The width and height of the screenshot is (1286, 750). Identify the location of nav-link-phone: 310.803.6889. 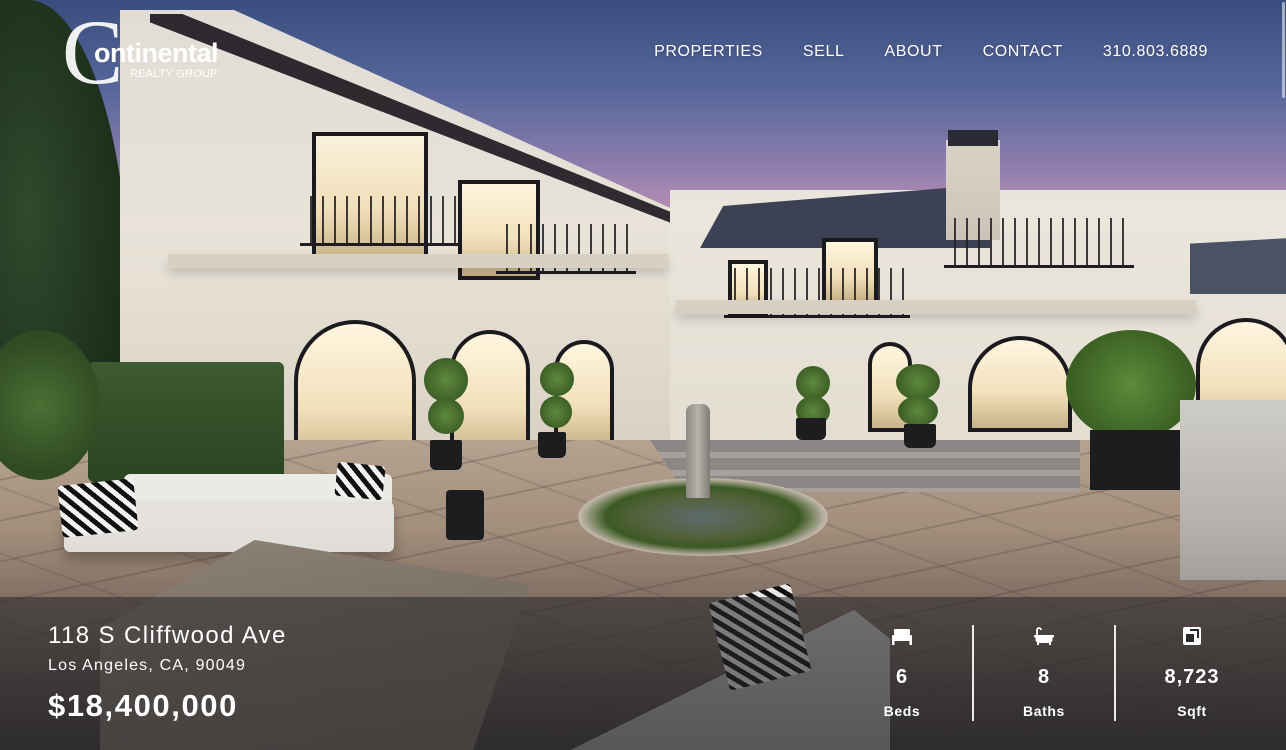
(1155, 52).